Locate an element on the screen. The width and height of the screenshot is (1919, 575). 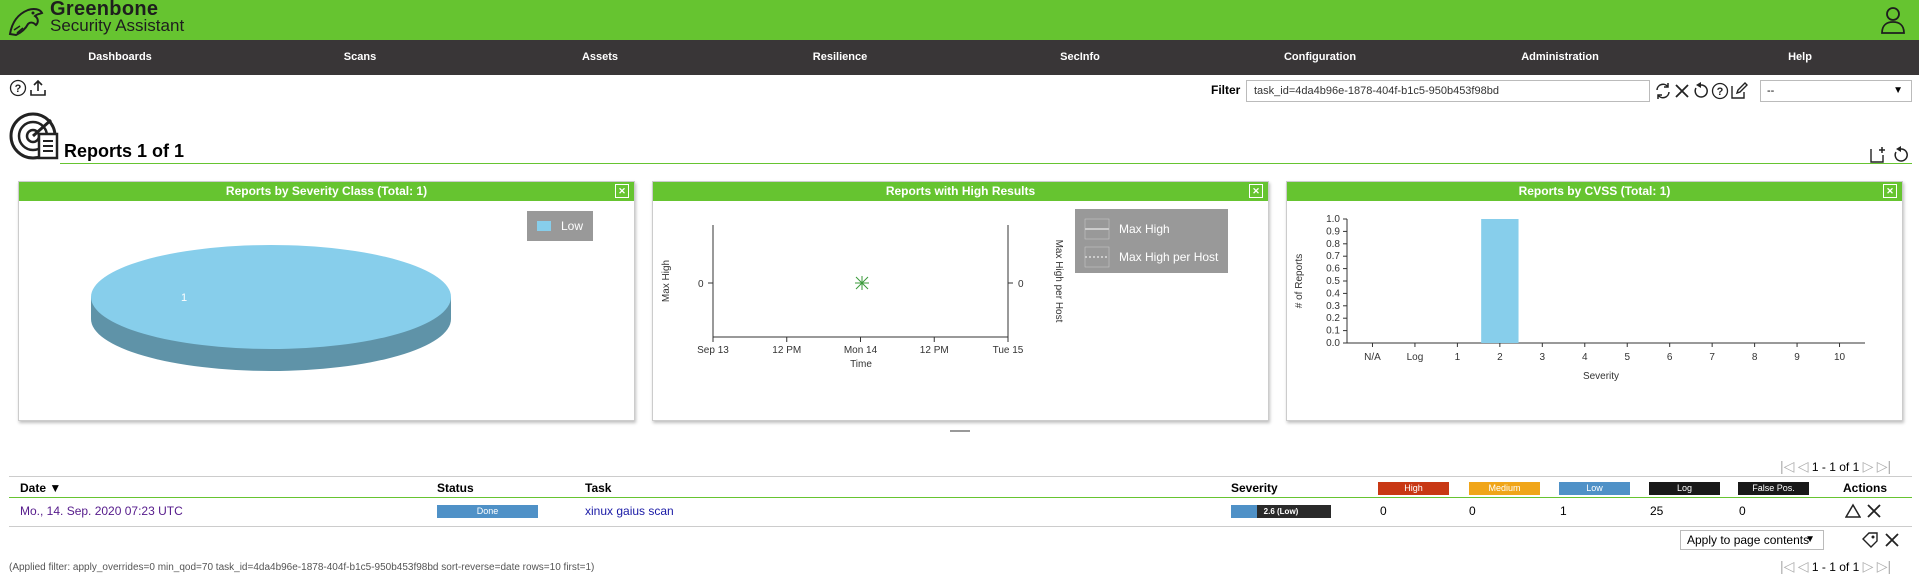
filter-select-value: -- is located at coordinates (1771, 91).